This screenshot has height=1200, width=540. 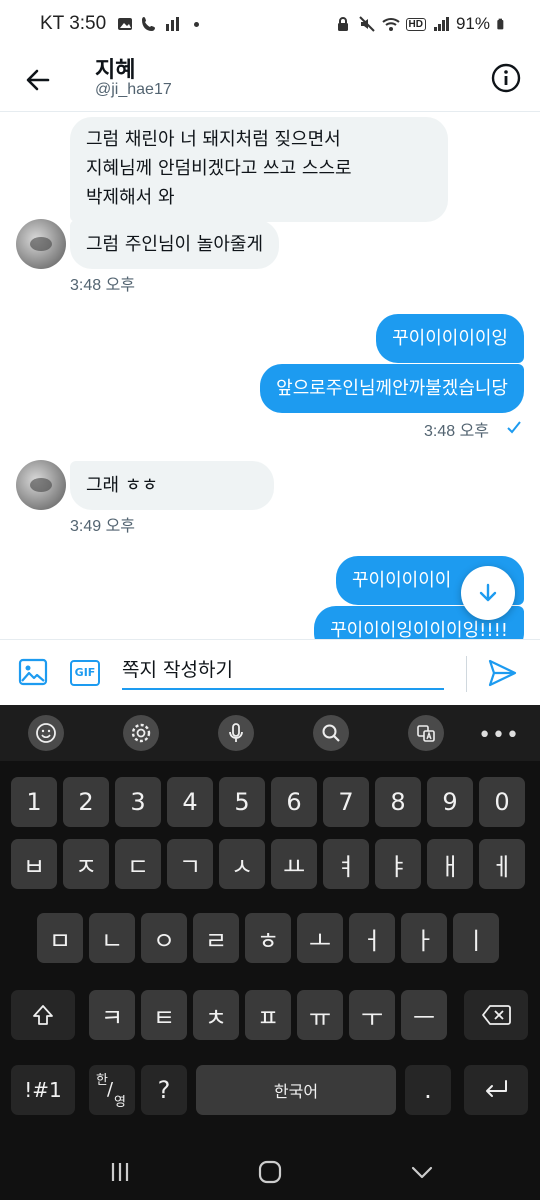 What do you see at coordinates (450, 802) in the screenshot?
I see `key-9: 9` at bounding box center [450, 802].